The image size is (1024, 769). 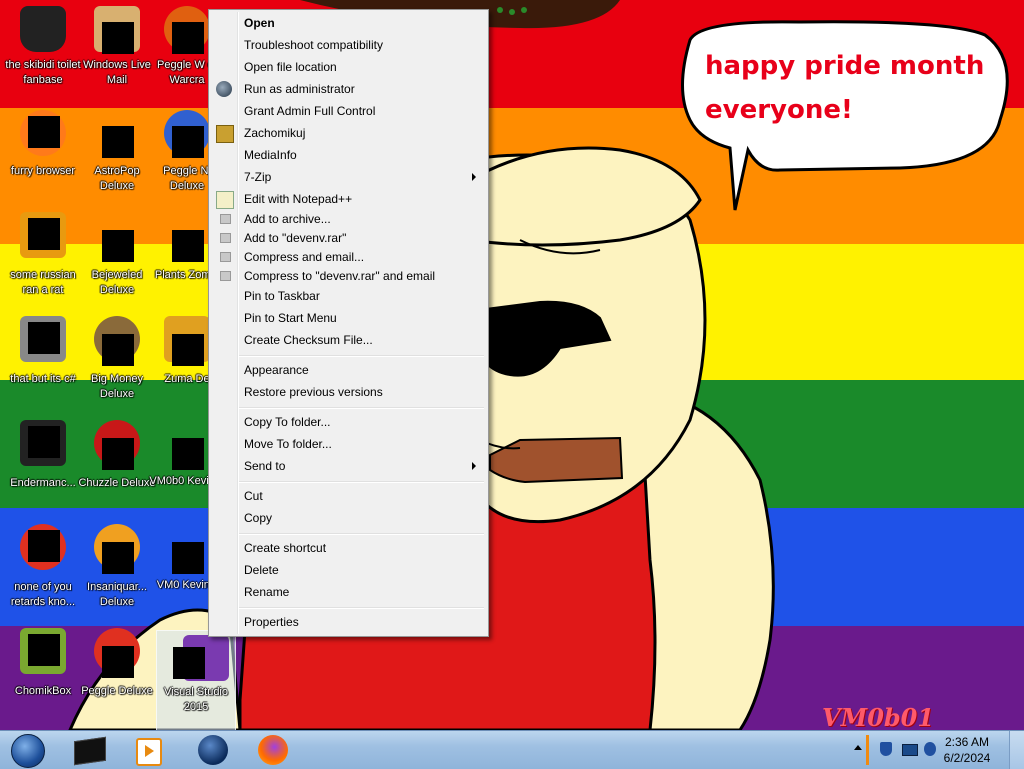 I want to click on submenu-arrow-icon, so click(x=474, y=177).